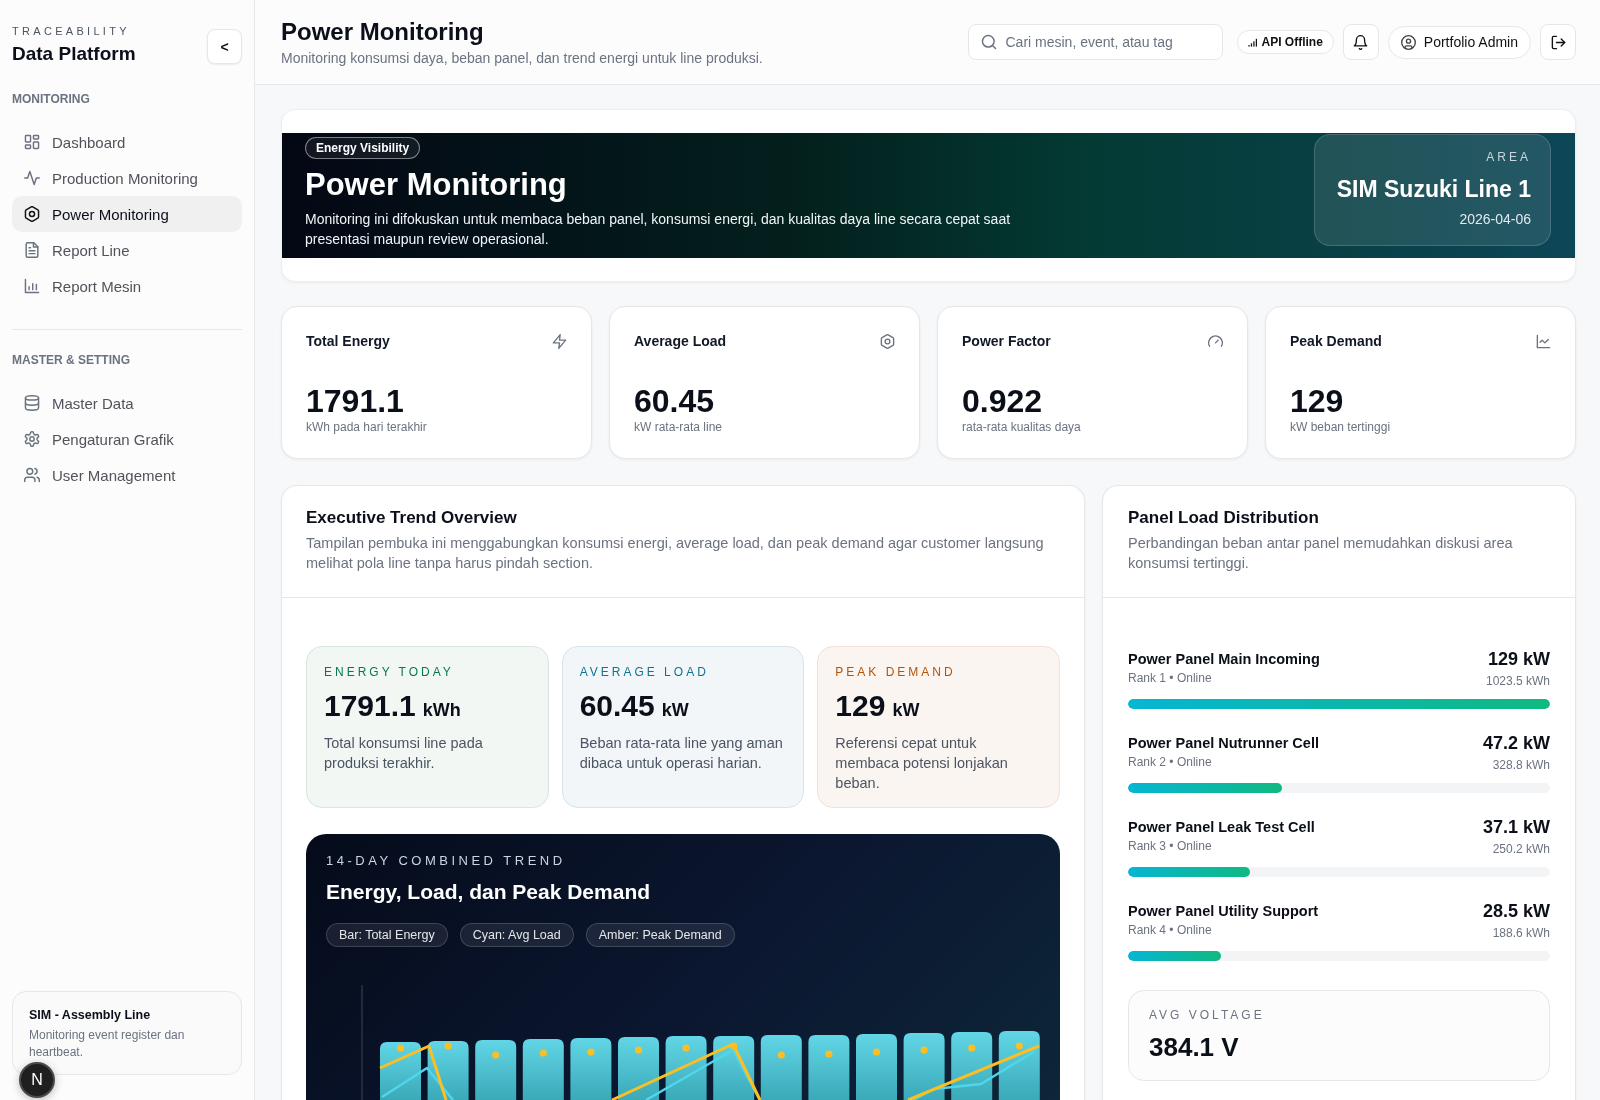 The width and height of the screenshot is (1600, 1100). What do you see at coordinates (1215, 341) in the screenshot?
I see `gauge-icon` at bounding box center [1215, 341].